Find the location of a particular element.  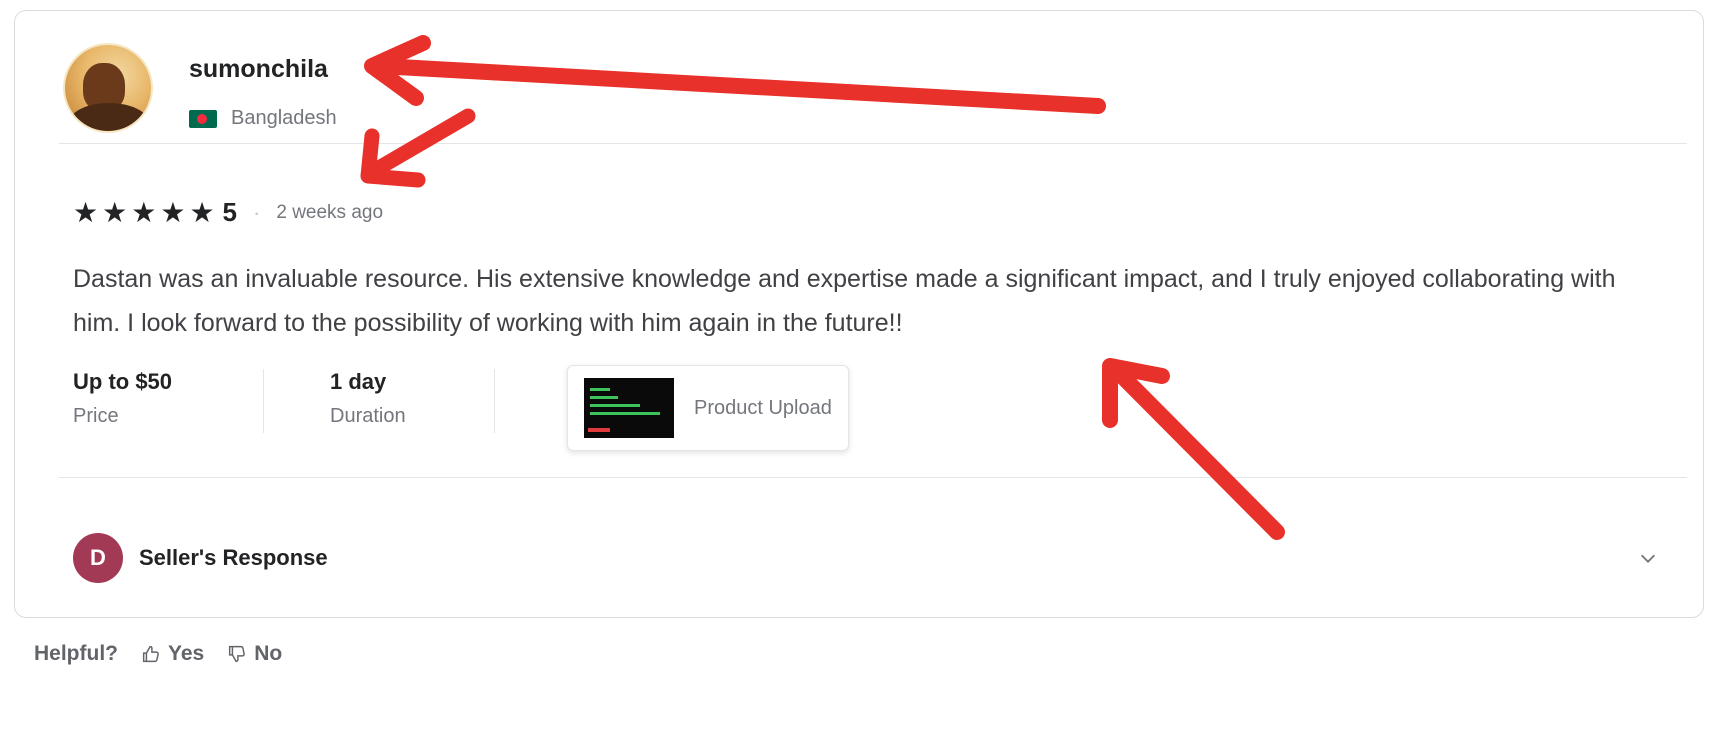

price-value: Up to $50 is located at coordinates (123, 381).